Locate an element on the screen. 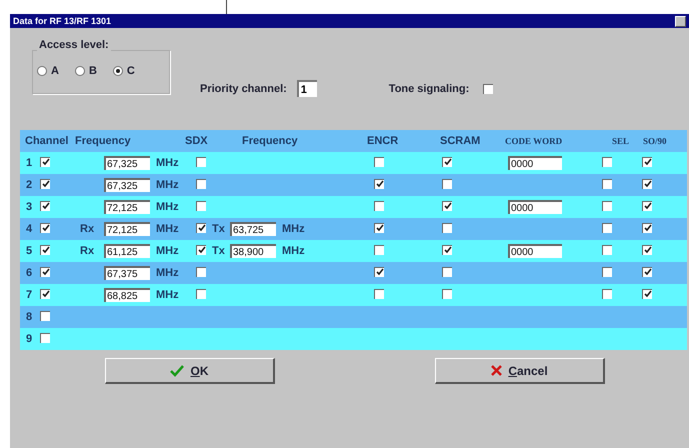 The height and width of the screenshot is (448, 689). frequency-field: 61,125 is located at coordinates (127, 251).